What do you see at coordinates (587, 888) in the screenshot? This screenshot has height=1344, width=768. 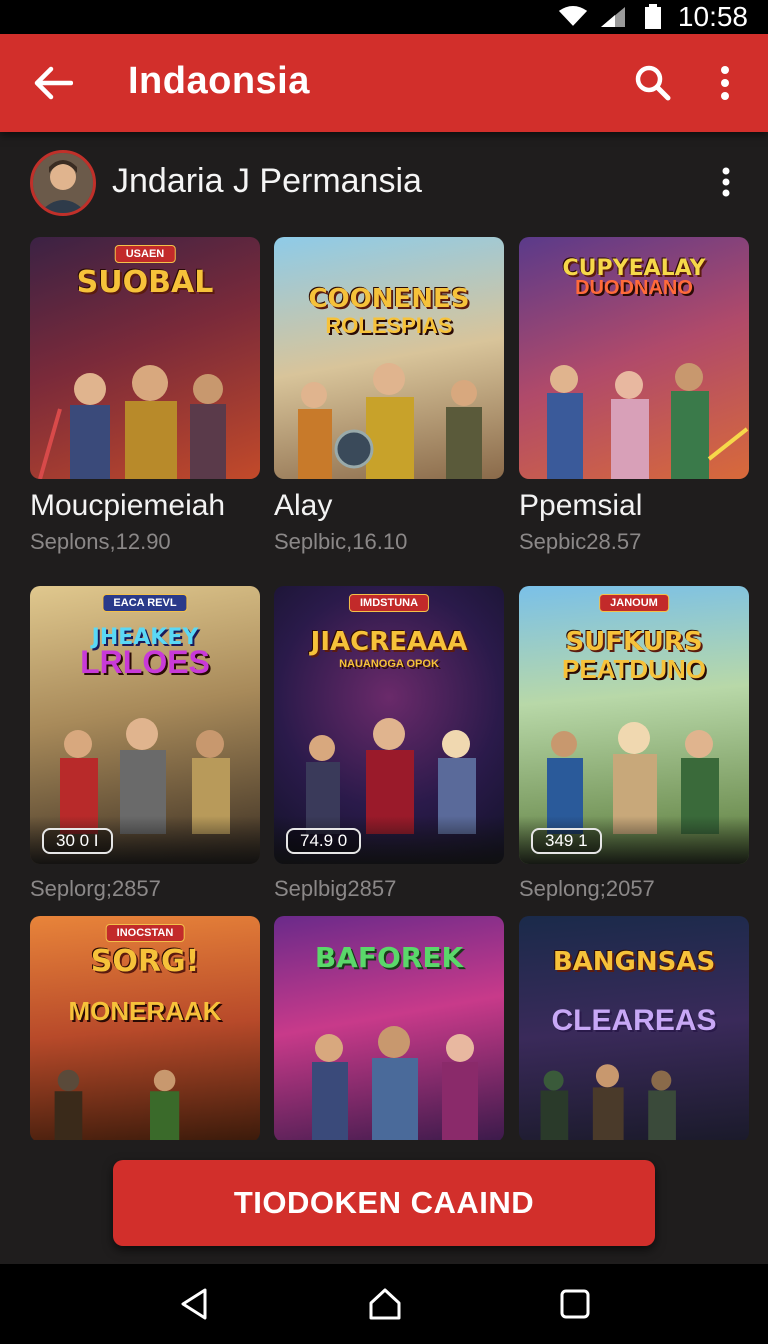 I see `game-meta: Seplong;2057` at bounding box center [587, 888].